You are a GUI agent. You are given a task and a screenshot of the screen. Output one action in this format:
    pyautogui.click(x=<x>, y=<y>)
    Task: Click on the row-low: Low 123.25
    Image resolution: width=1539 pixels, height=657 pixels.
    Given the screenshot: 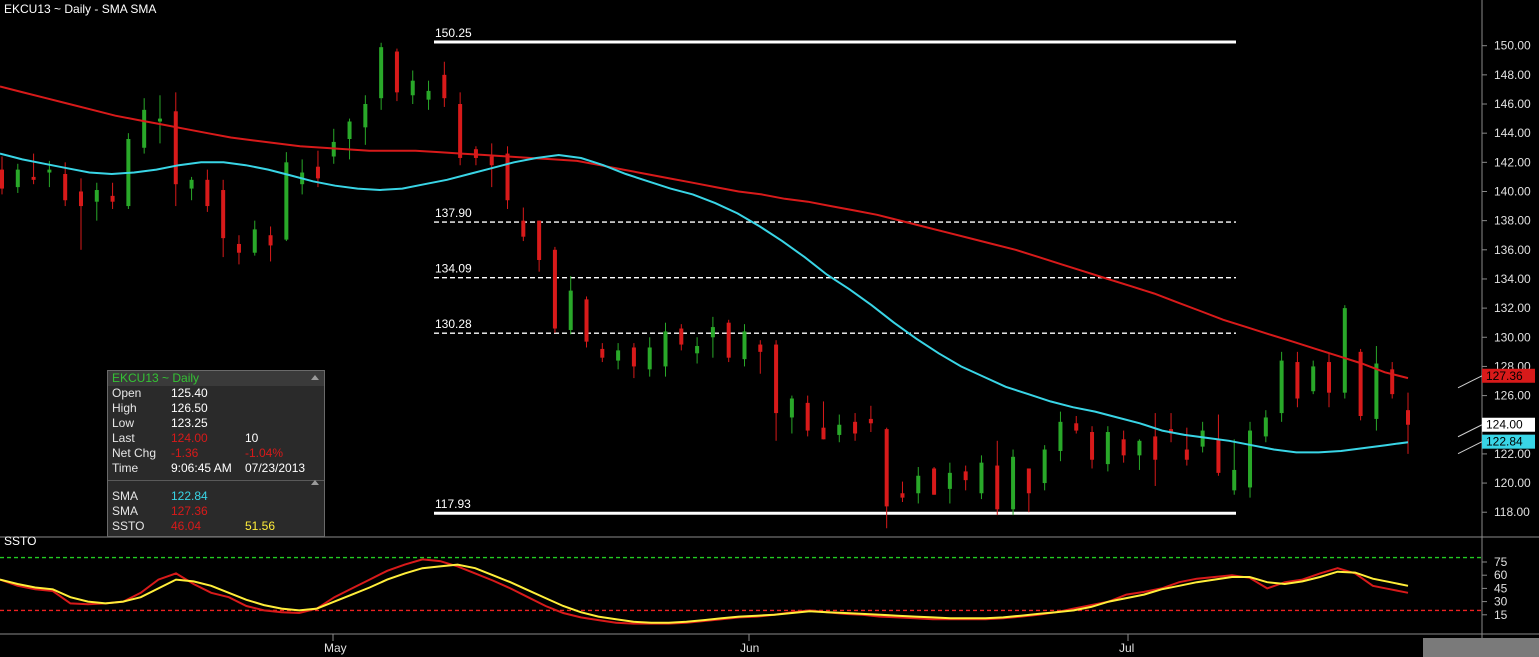 What is the action you would take?
    pyautogui.click(x=160, y=423)
    